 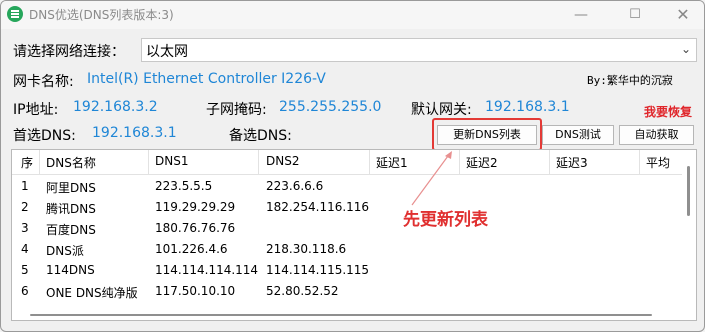 What do you see at coordinates (347, 162) in the screenshot?
I see `table-header: 序 DNS名称 DNS1 DNS2 延迟1 延迟2 延迟3 平均` at bounding box center [347, 162].